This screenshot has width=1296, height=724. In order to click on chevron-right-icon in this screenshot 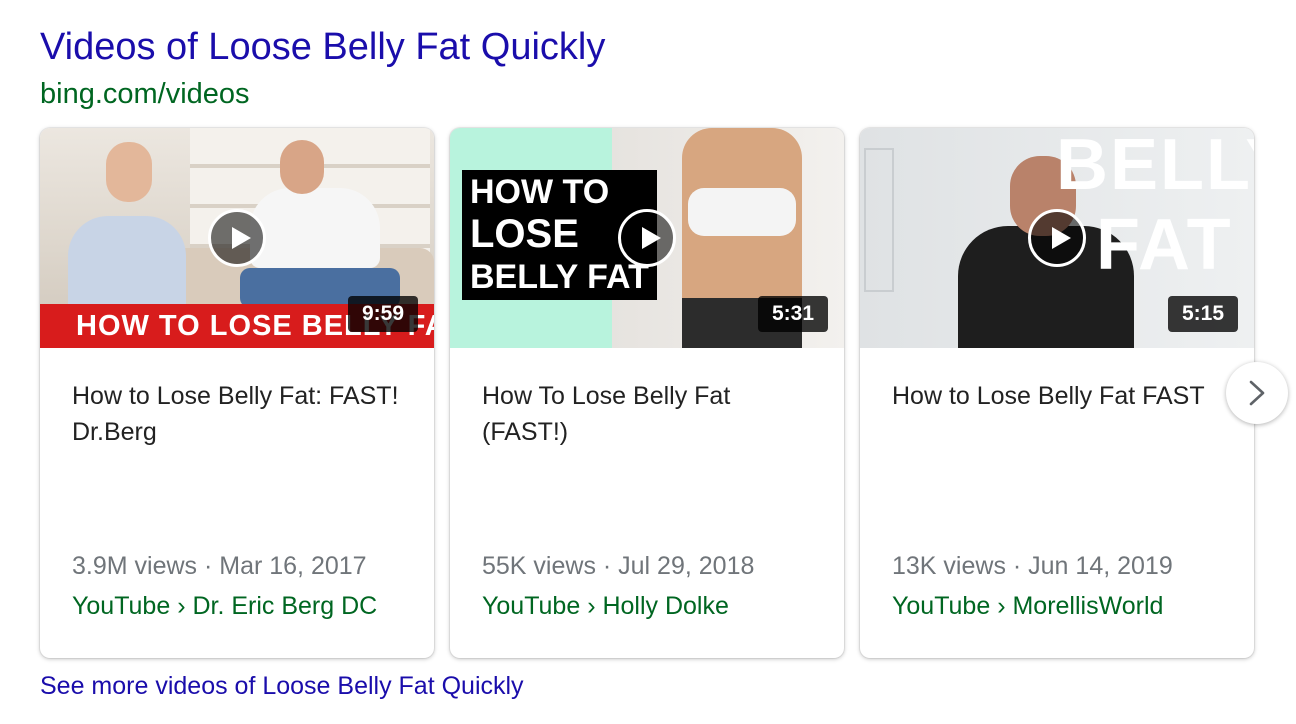, I will do `click(1257, 393)`.